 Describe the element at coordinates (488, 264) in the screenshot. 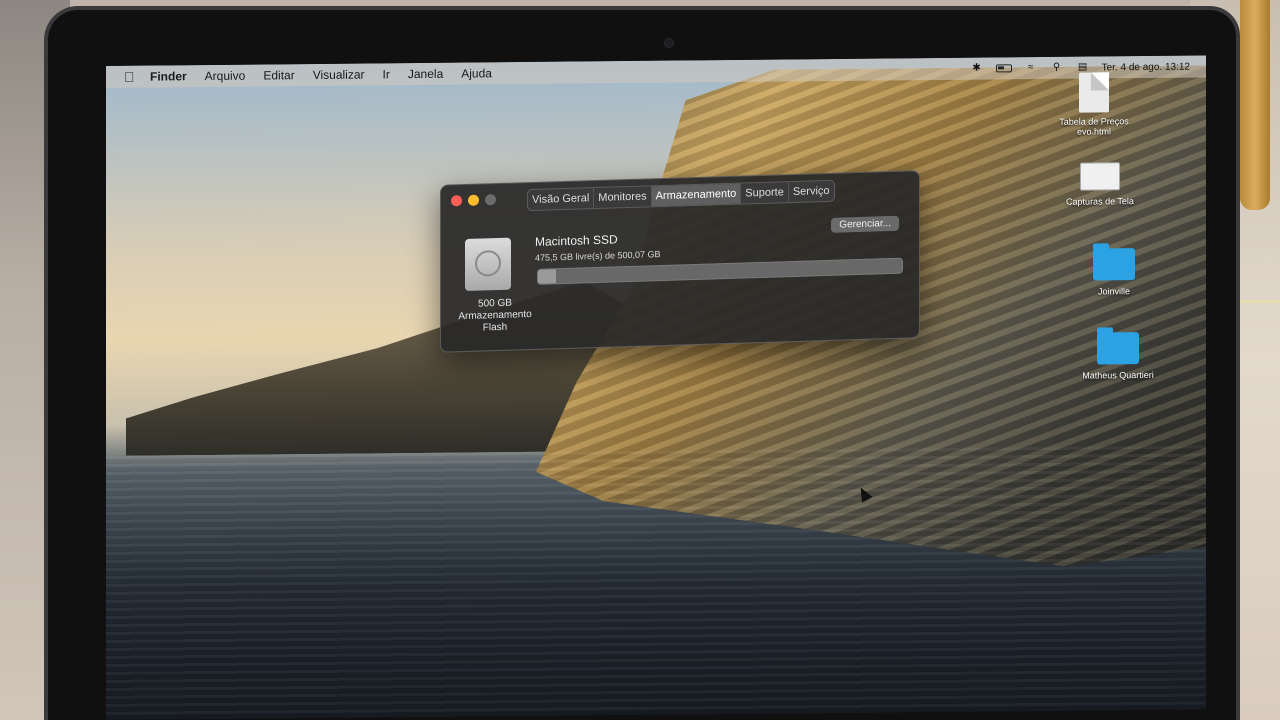

I see `hard-drive-icon` at that location.